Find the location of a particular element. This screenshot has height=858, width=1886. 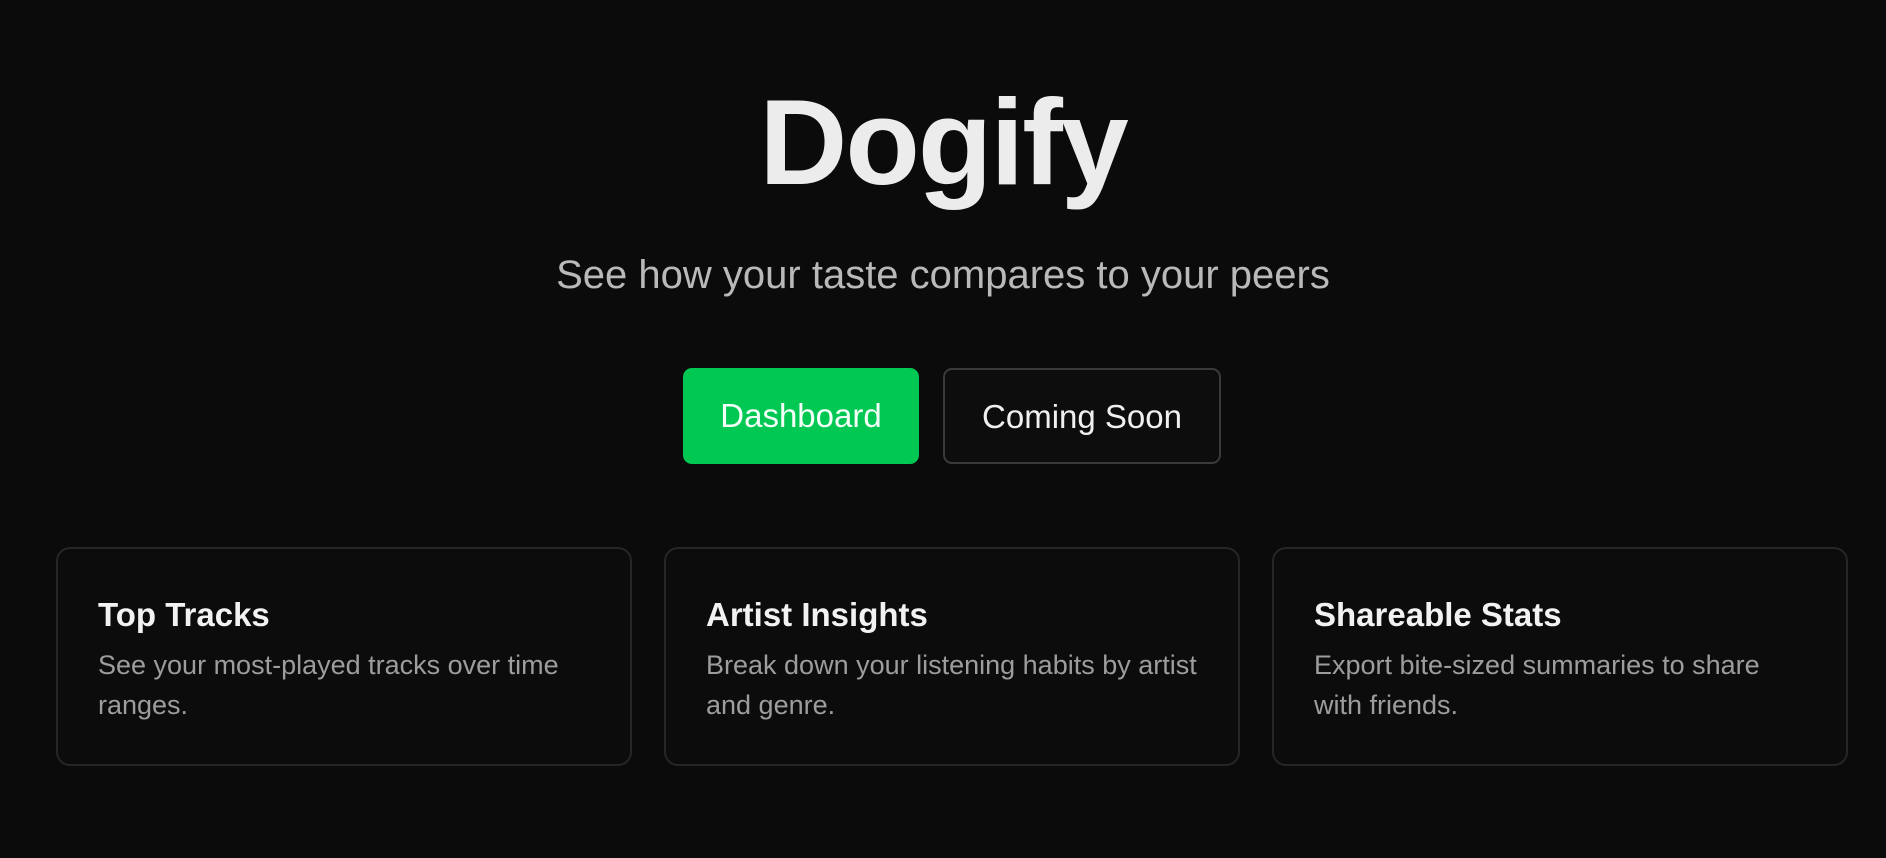

page-title: Dogify is located at coordinates (944, 142).